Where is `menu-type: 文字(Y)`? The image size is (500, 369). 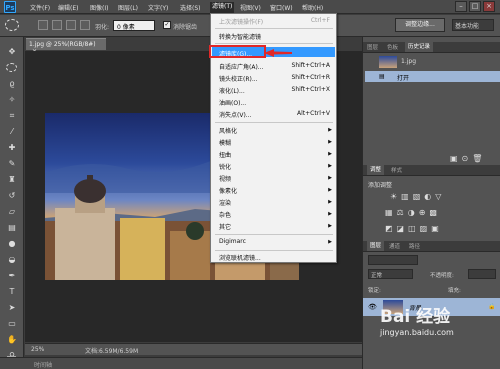
menu-type: 文字(Y) is located at coordinates (158, 7).